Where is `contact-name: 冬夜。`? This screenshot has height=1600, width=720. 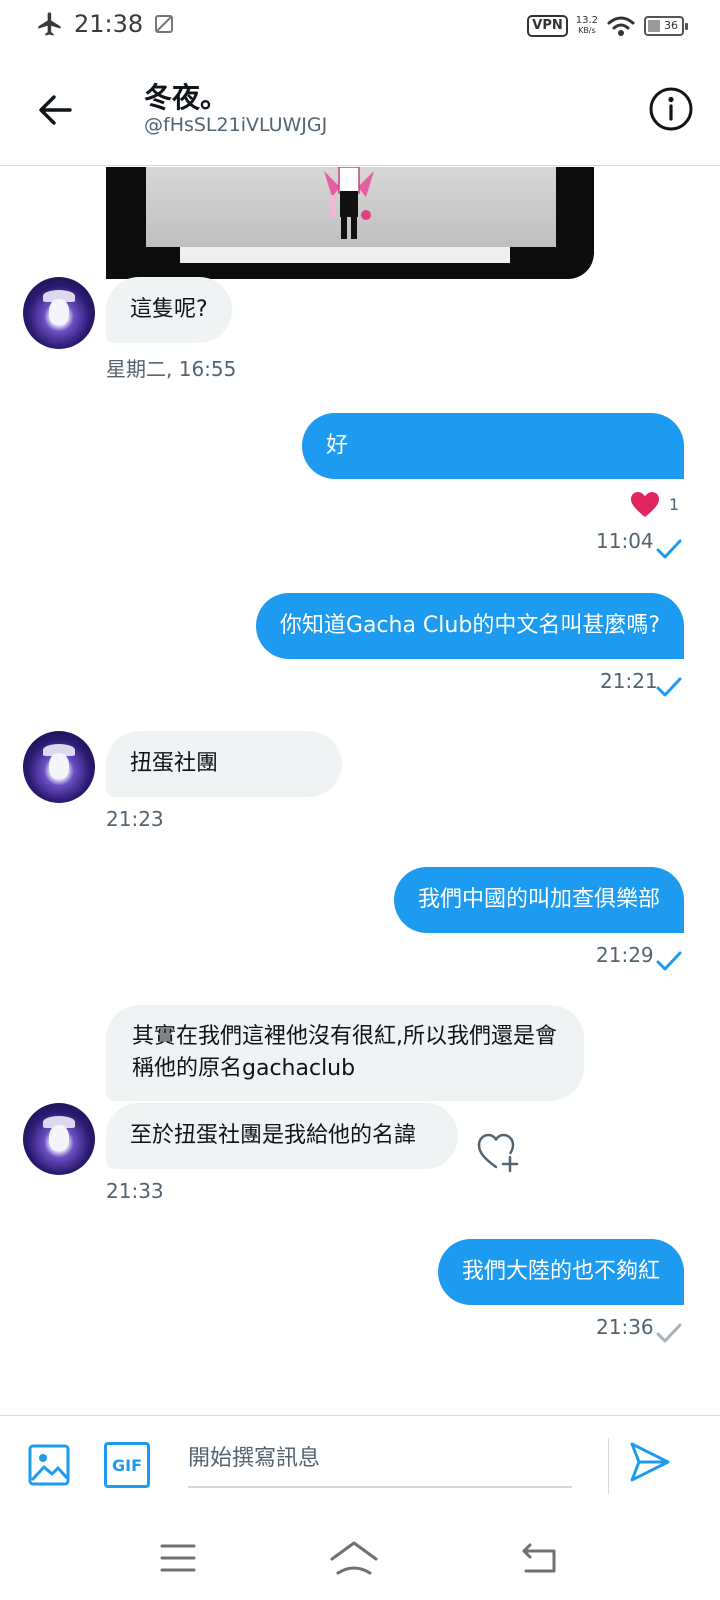 contact-name: 冬夜。 is located at coordinates (186, 96).